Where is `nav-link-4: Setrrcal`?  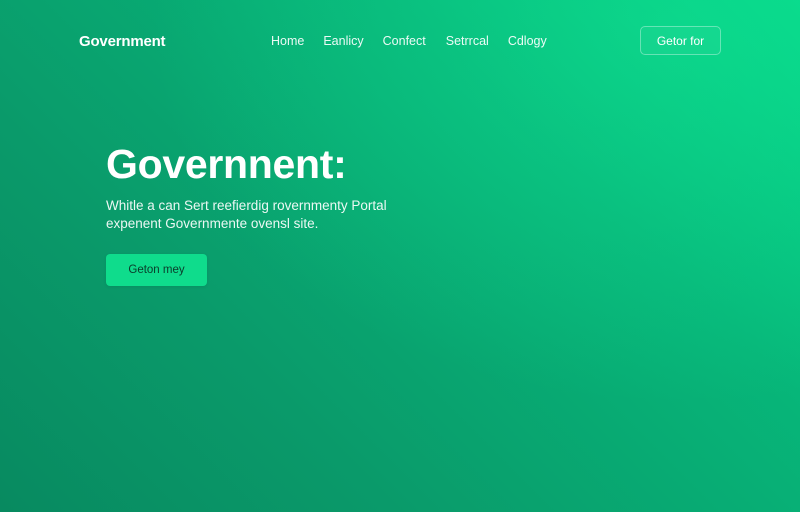 nav-link-4: Setrrcal is located at coordinates (467, 41).